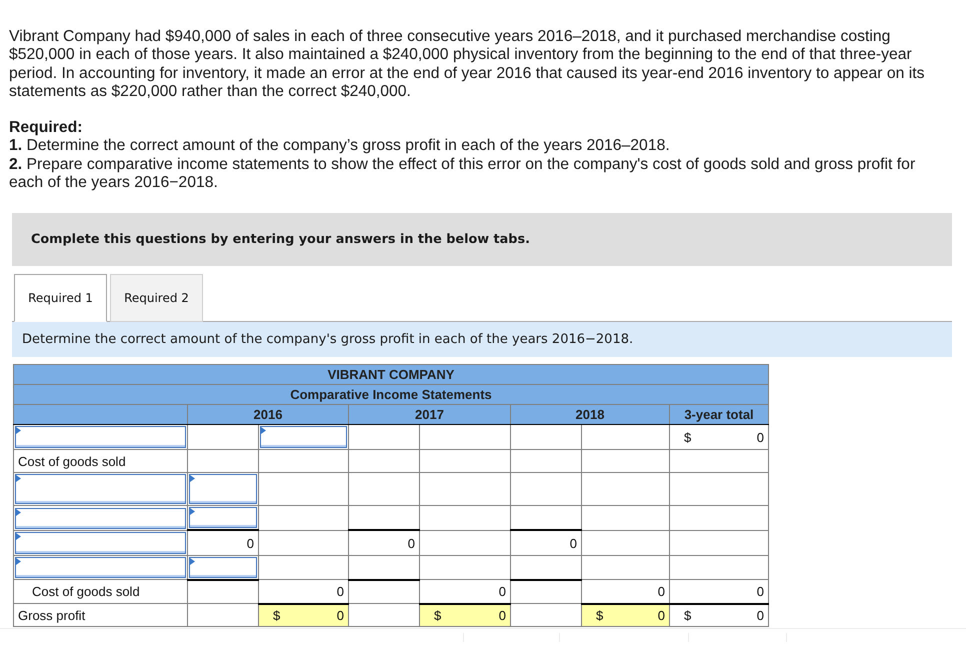 This screenshot has height=646, width=966. Describe the element at coordinates (340, 146) in the screenshot. I see `requirement-text: 1. Determine the correct amount of the company’s gross profit in each of the years 2016–2018.` at that location.